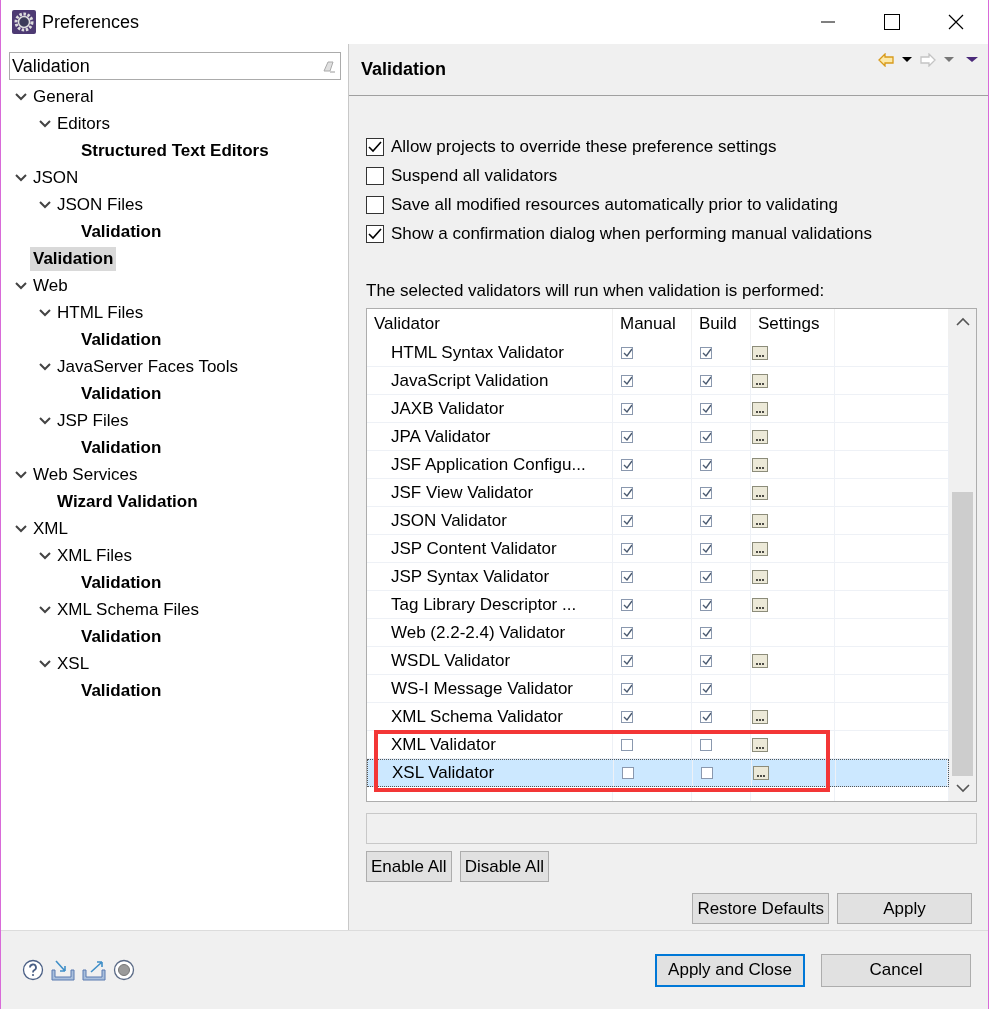 This screenshot has width=989, height=1009. I want to click on tree-item: JavaServer Faces Tools, so click(148, 366).